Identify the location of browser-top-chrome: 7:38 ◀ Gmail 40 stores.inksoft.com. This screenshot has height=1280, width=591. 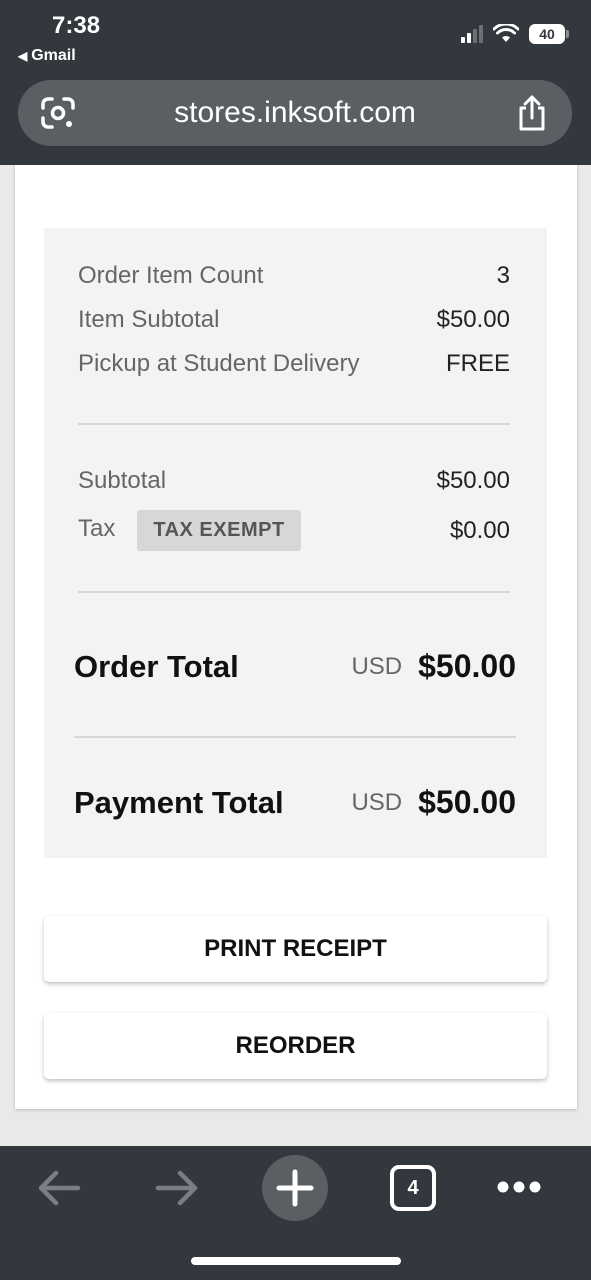
(295, 82).